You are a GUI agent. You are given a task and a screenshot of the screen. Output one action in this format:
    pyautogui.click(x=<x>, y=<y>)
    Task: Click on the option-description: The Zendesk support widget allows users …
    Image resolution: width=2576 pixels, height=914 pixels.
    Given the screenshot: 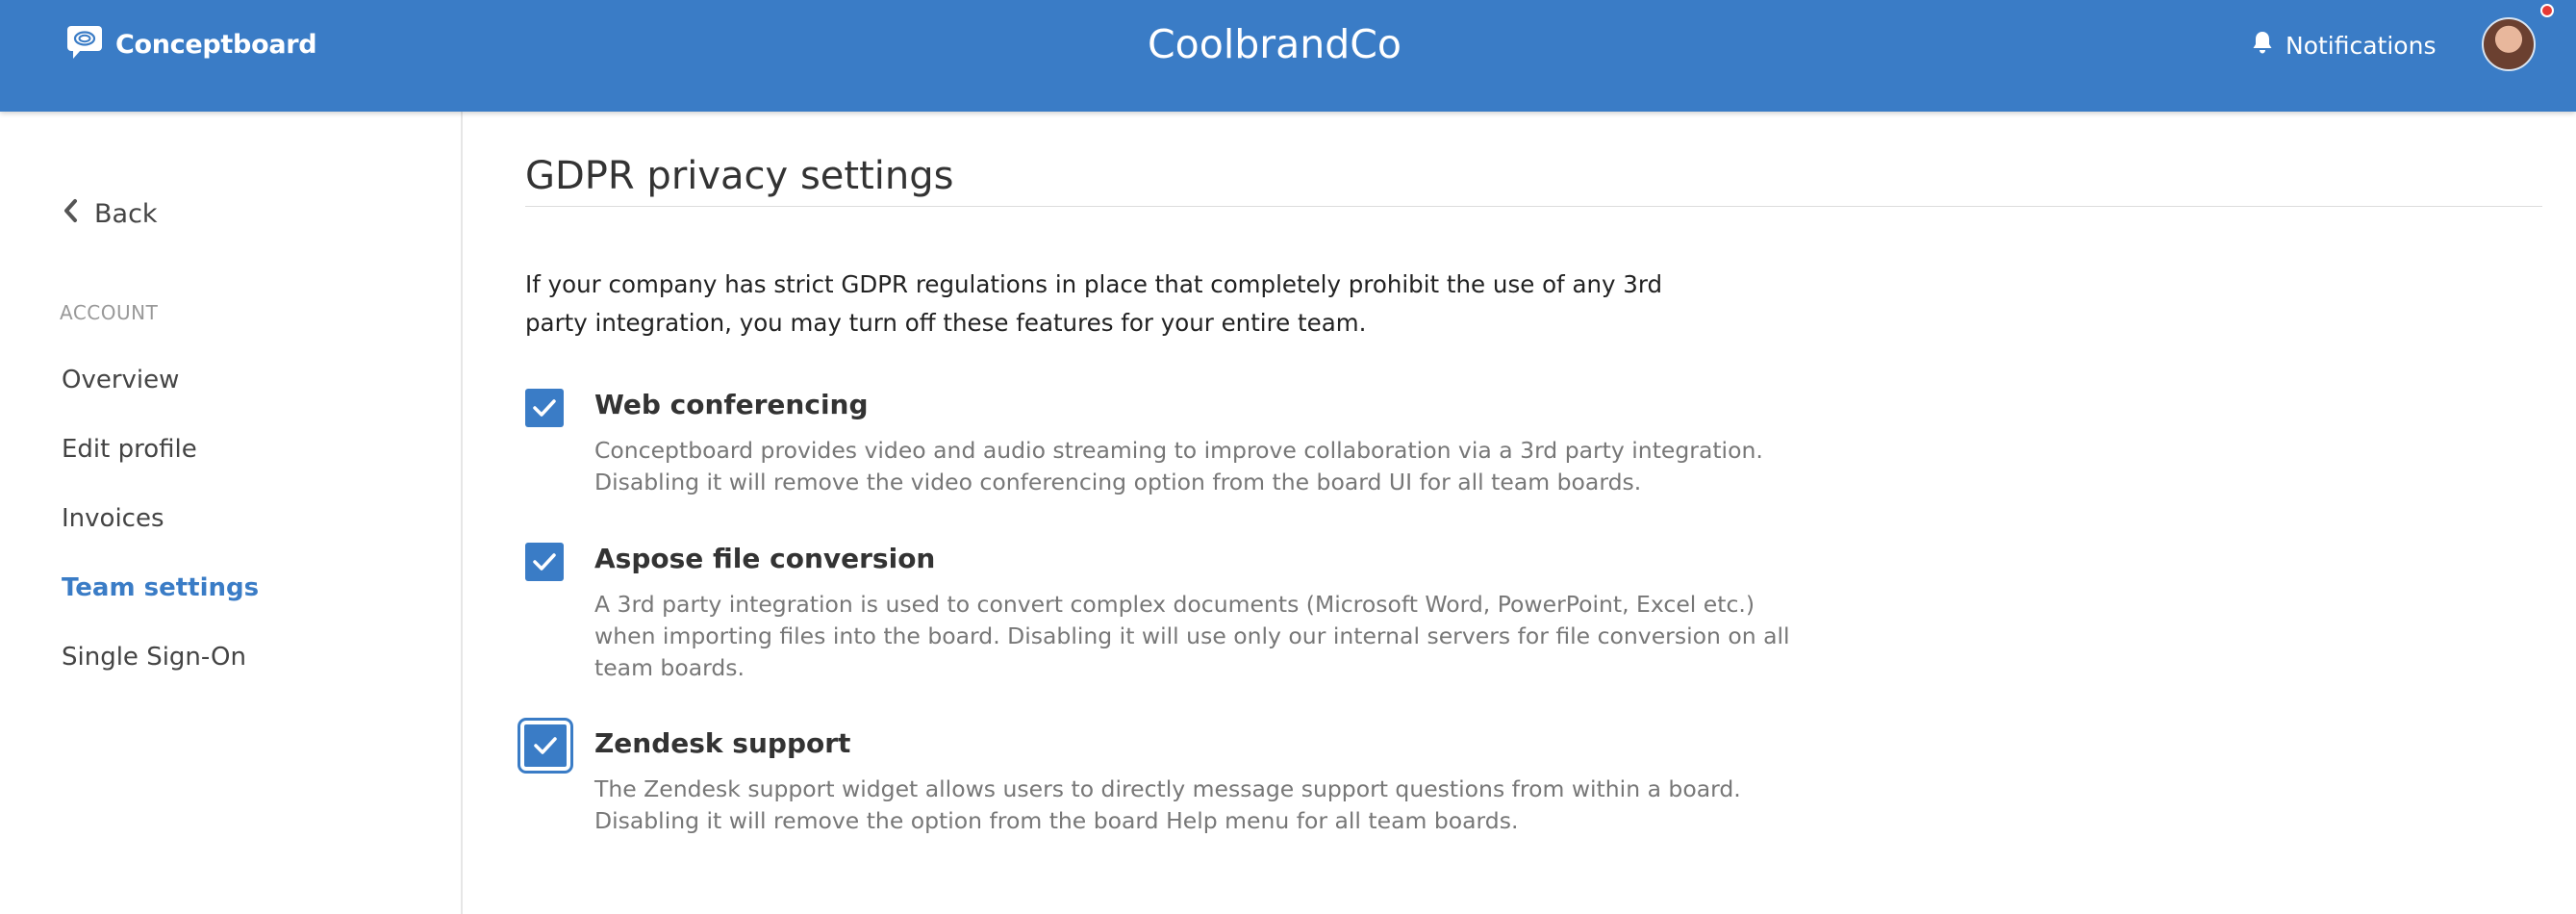 What is the action you would take?
    pyautogui.click(x=1167, y=805)
    